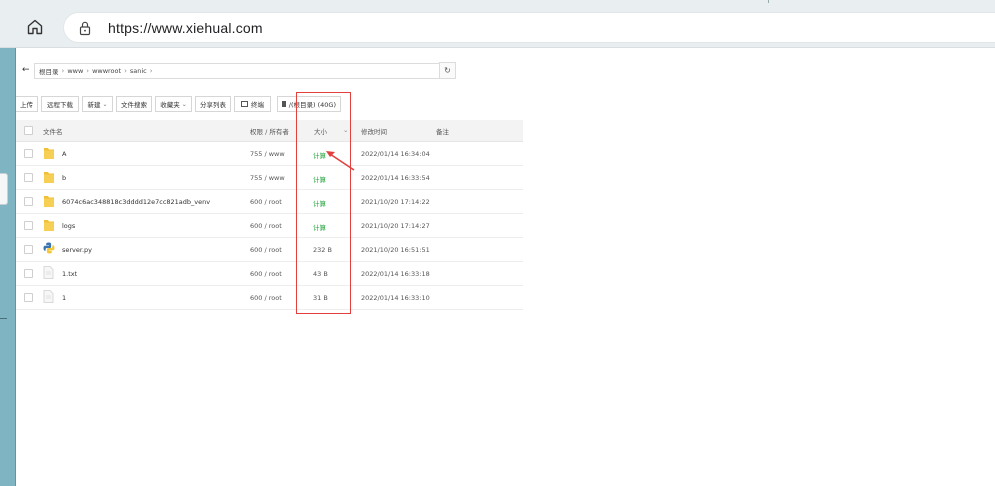  I want to click on refresh-button: ↻, so click(447, 70).